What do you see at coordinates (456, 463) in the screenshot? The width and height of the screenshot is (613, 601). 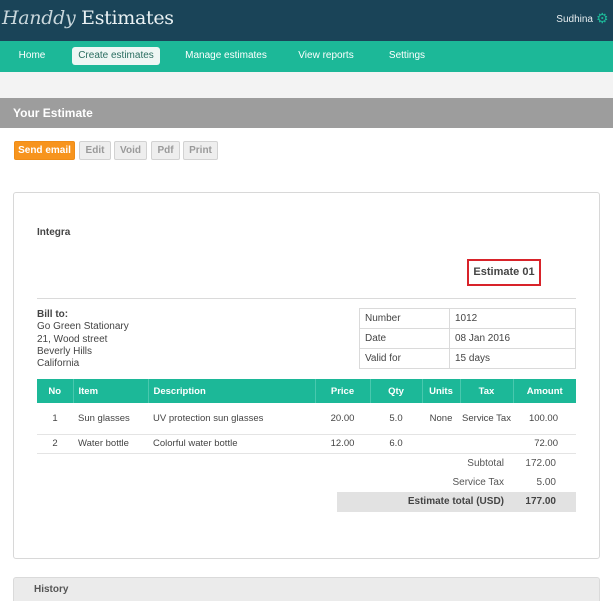 I see `subtotal-row: Subtotal 172.00` at bounding box center [456, 463].